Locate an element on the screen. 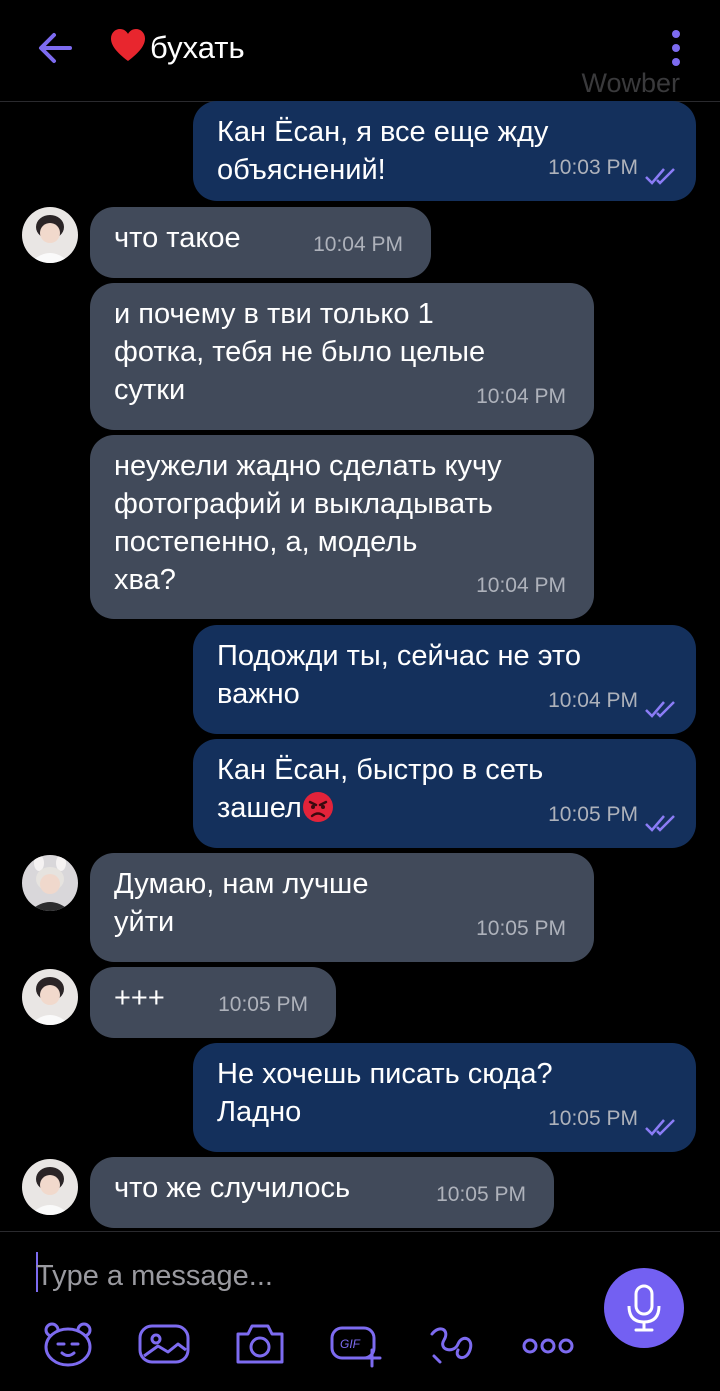  message-incoming: +++ 10:05 PM is located at coordinates (213, 1002).